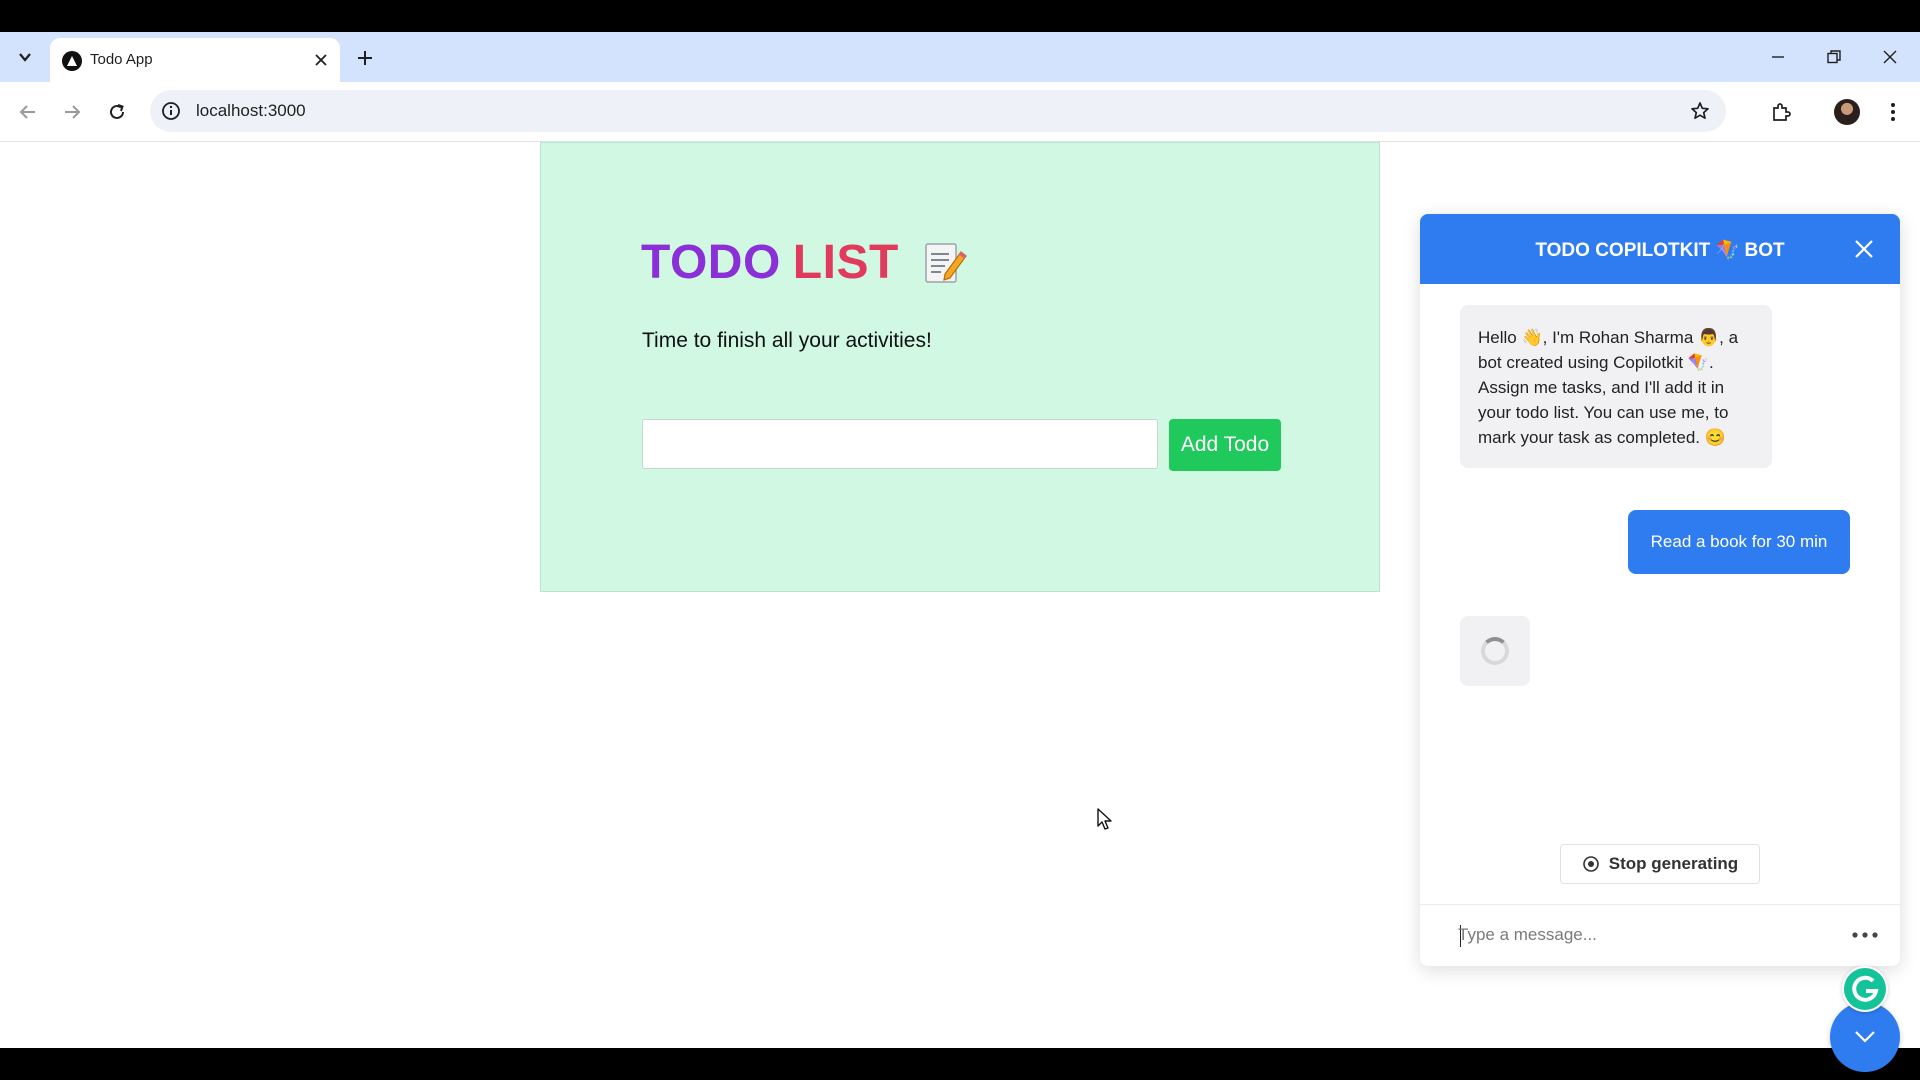  I want to click on restore-icon, so click(1834, 57).